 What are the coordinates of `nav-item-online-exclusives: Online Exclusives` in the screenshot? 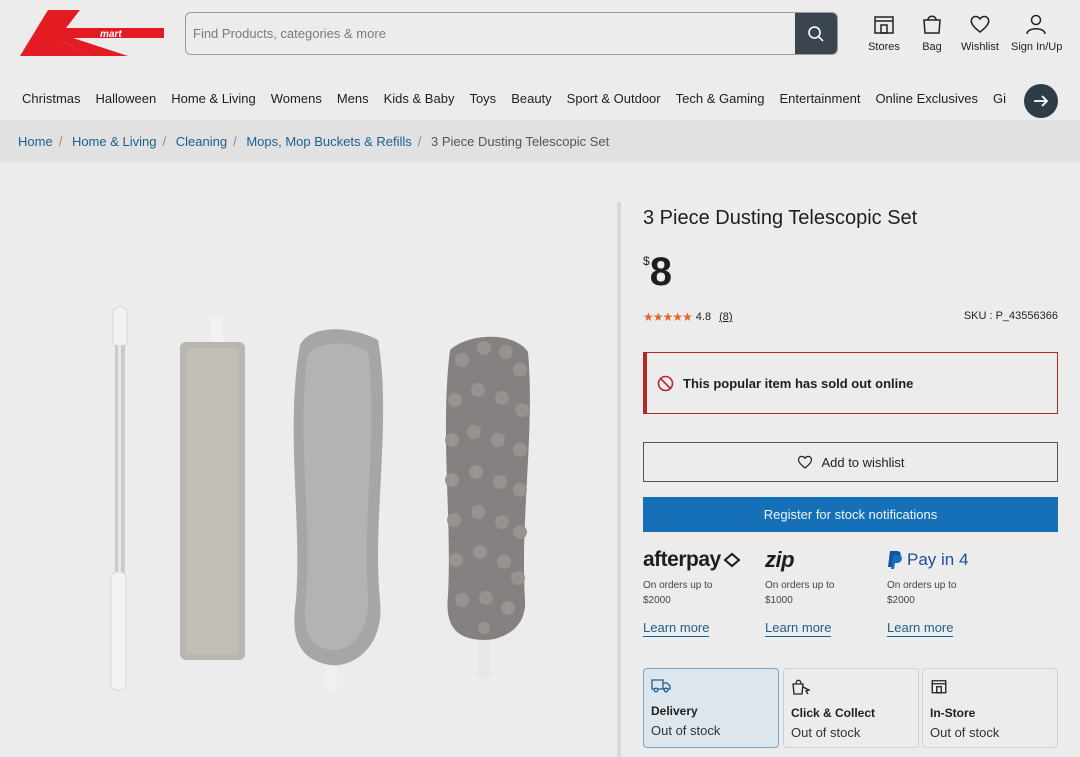 It's located at (926, 101).